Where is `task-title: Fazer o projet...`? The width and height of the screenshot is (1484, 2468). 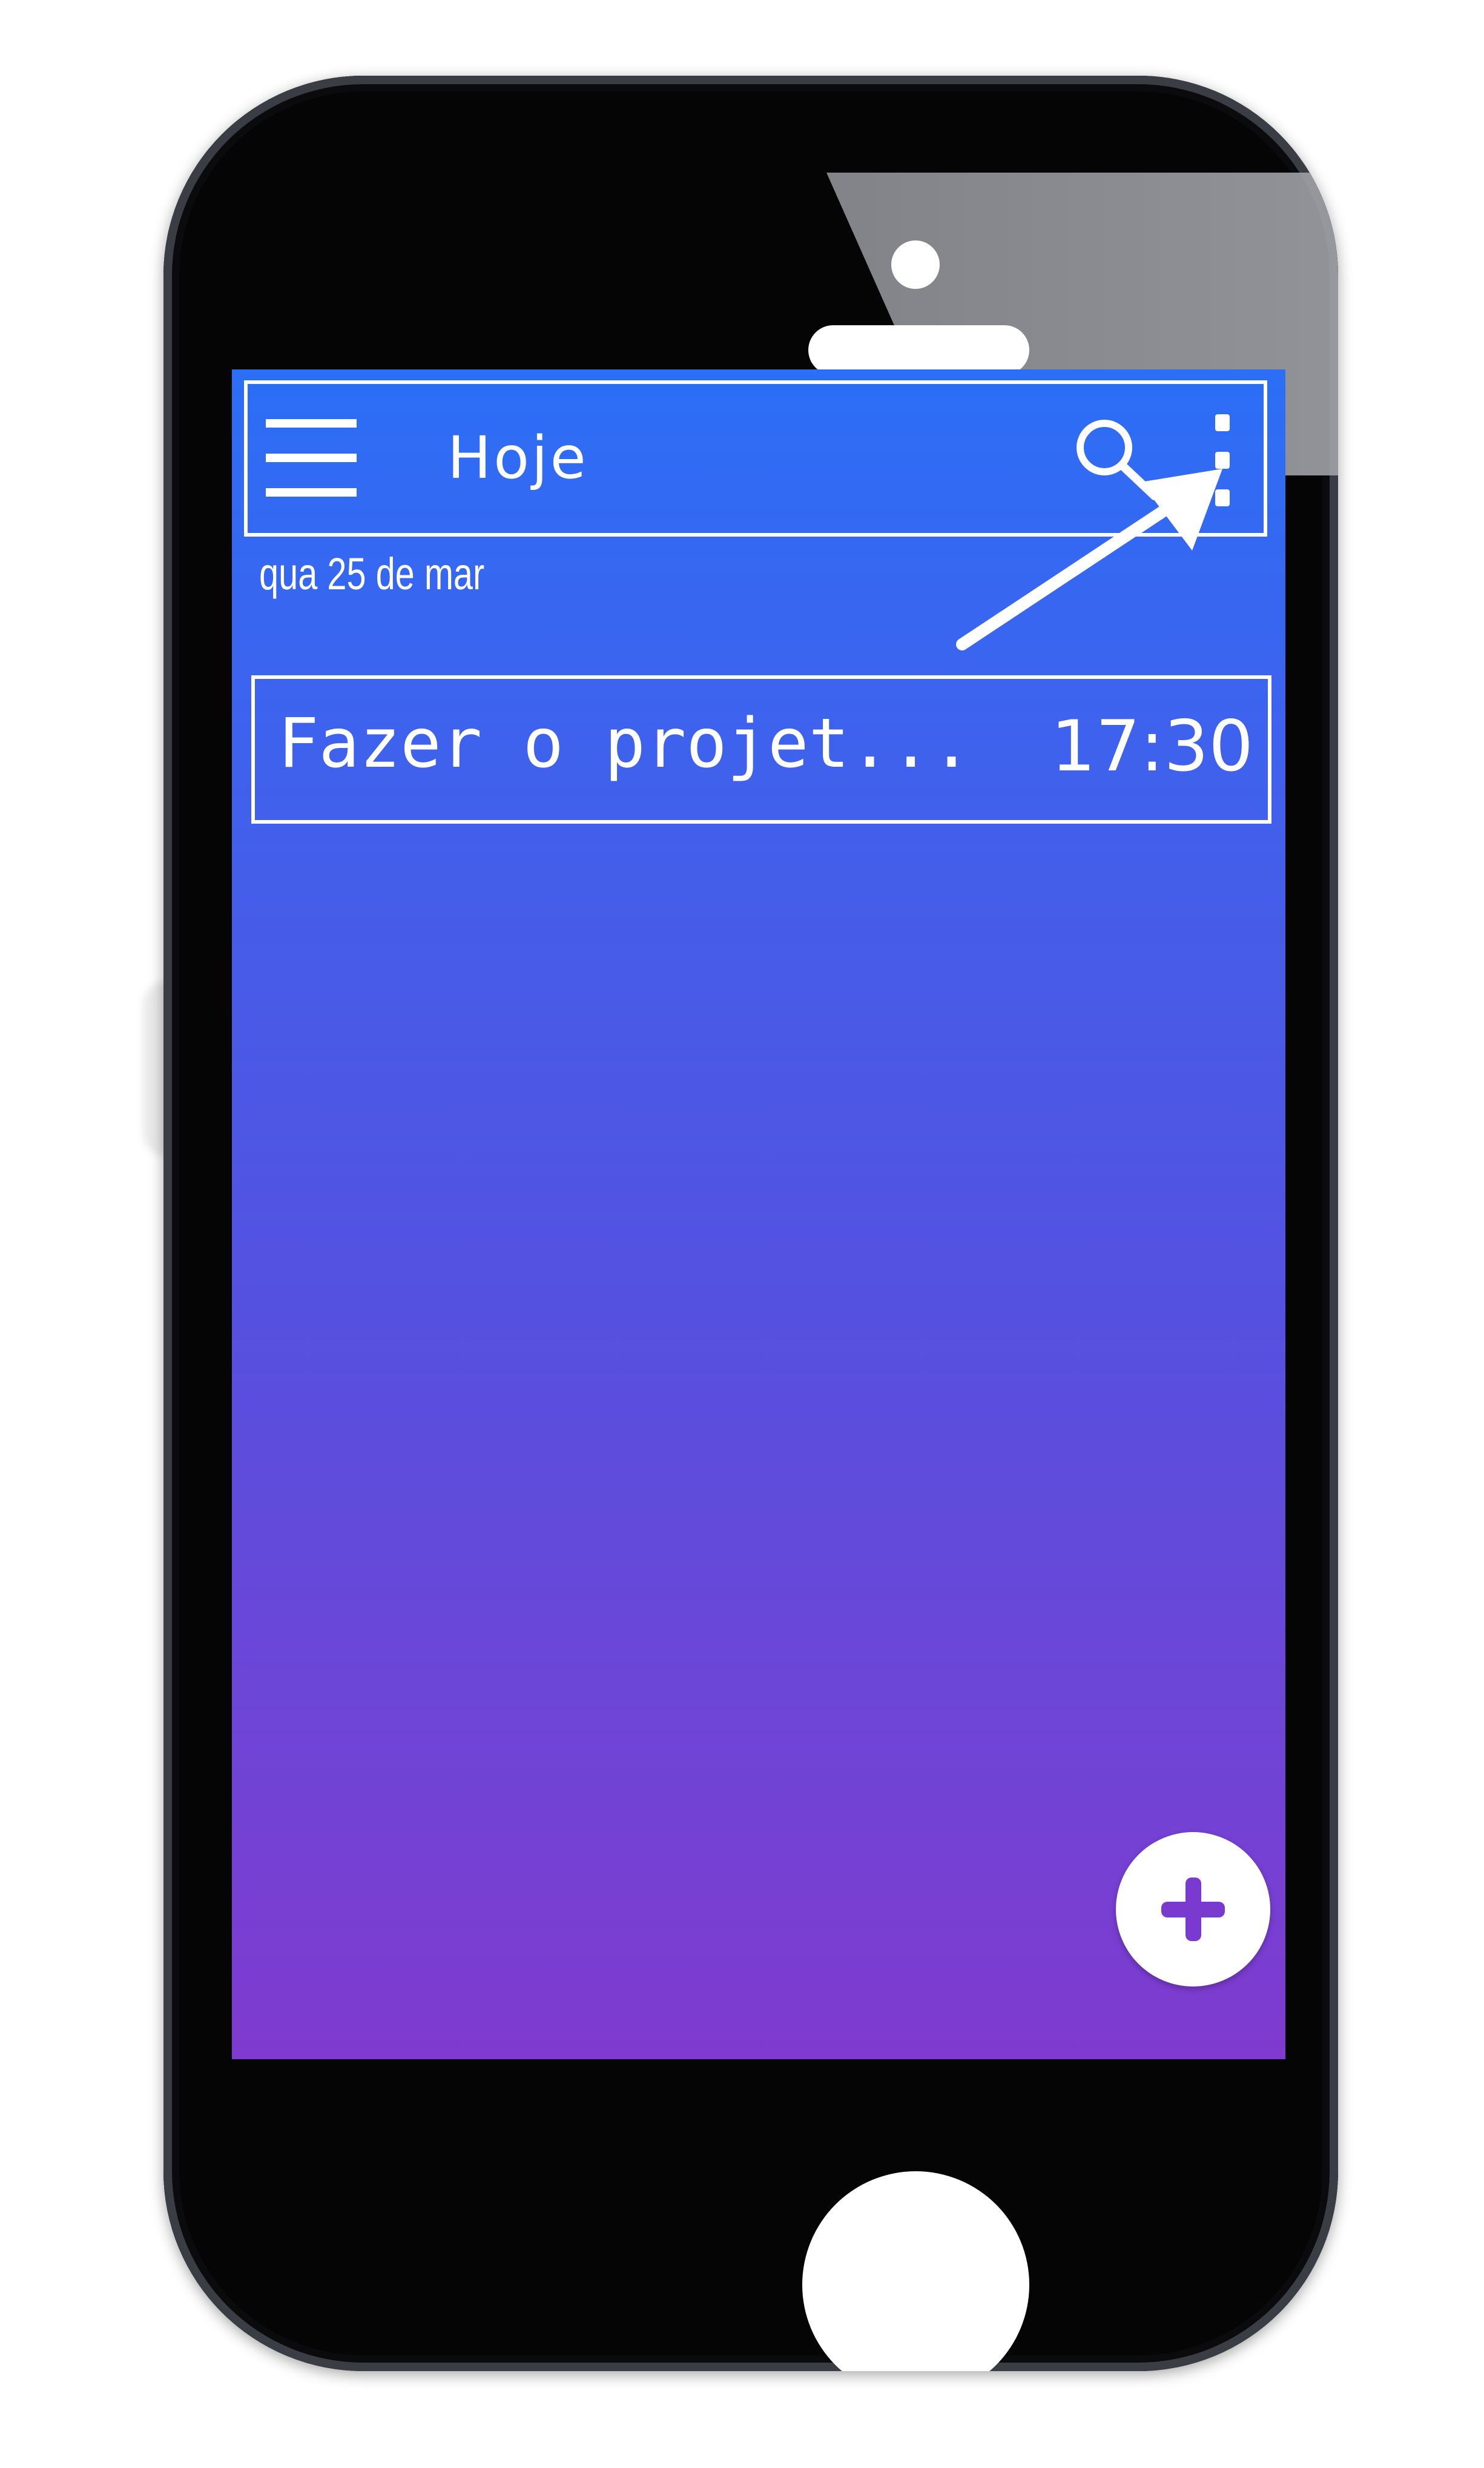
task-title: Fazer o projet... is located at coordinates (625, 743).